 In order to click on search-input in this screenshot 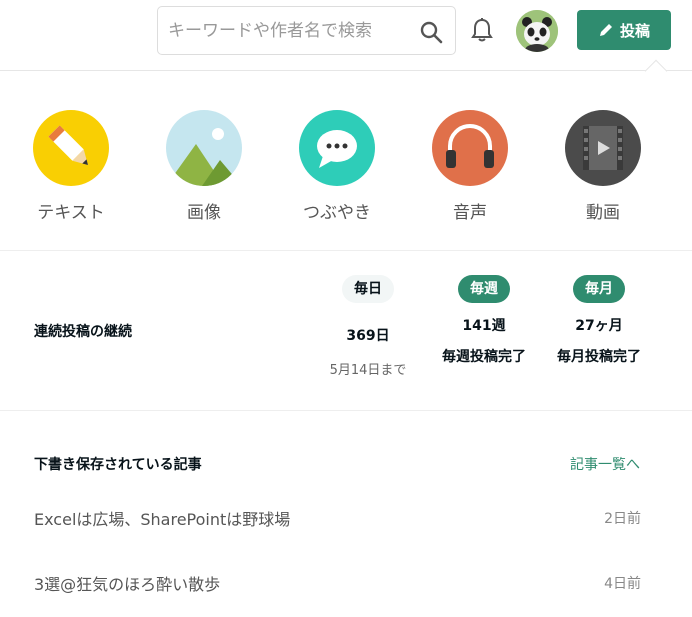, I will do `click(288, 31)`.